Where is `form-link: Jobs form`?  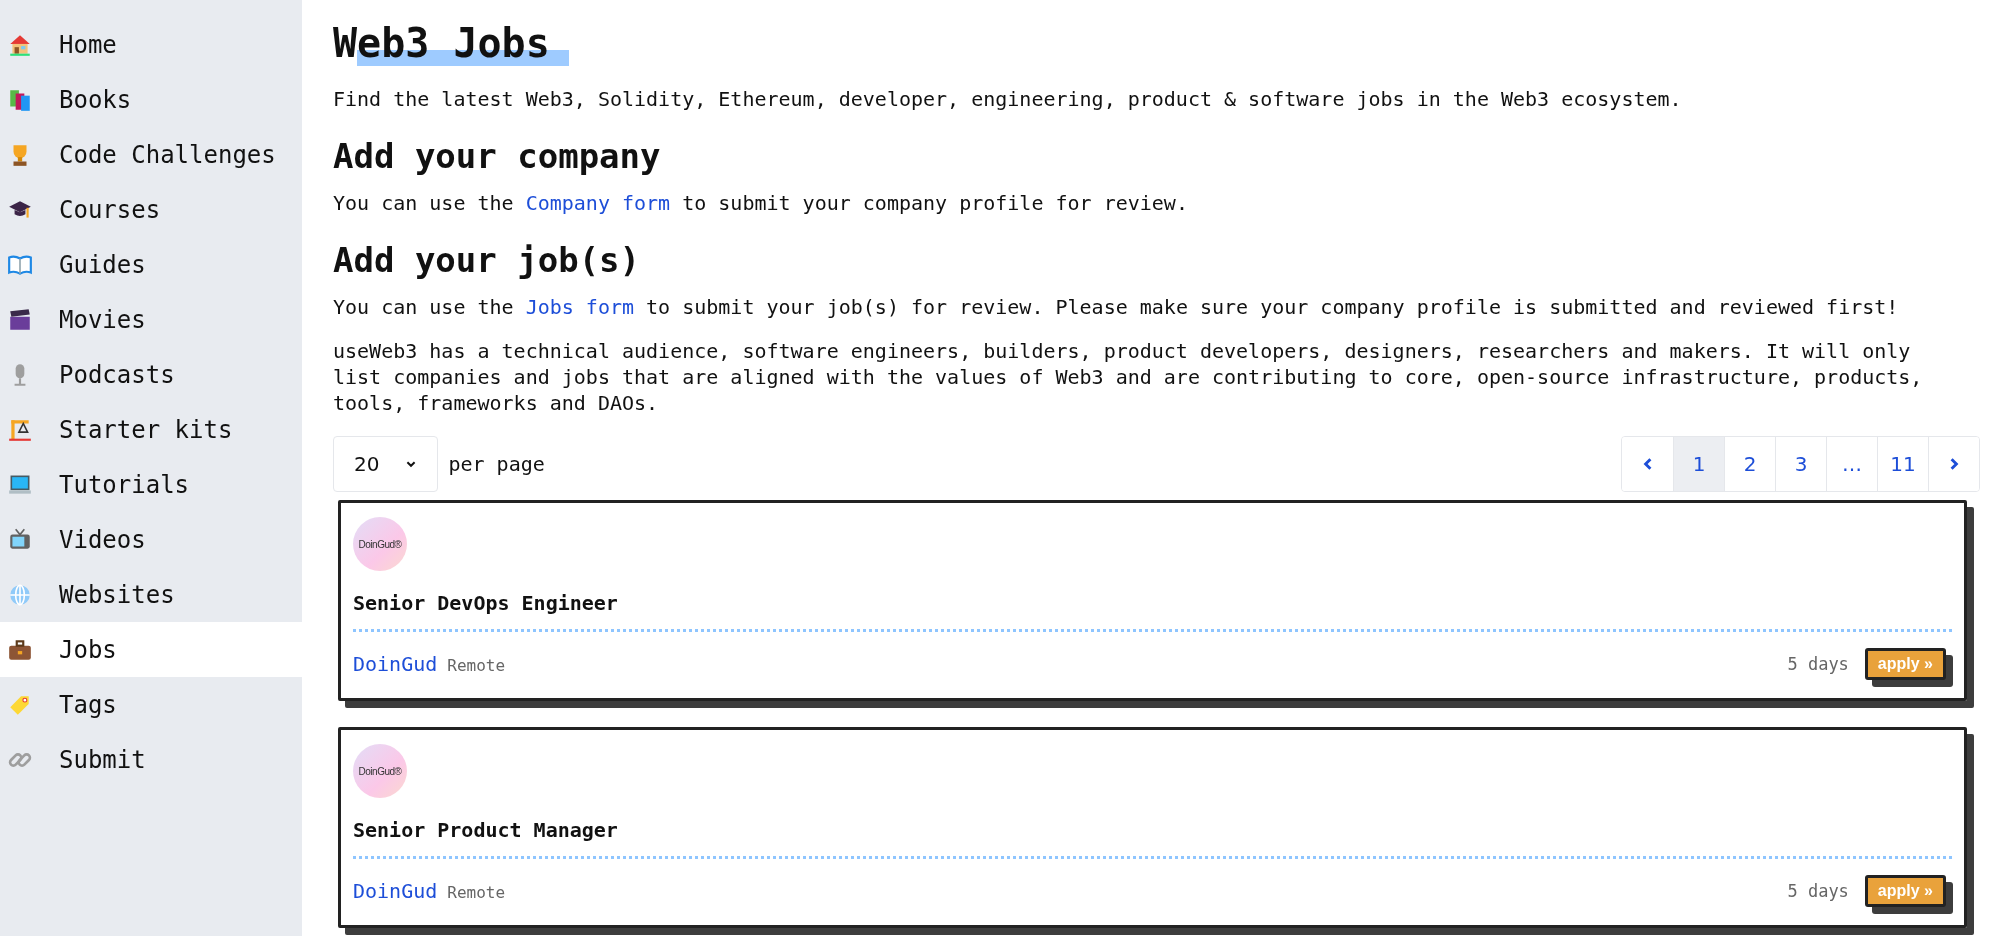 form-link: Jobs form is located at coordinates (580, 307).